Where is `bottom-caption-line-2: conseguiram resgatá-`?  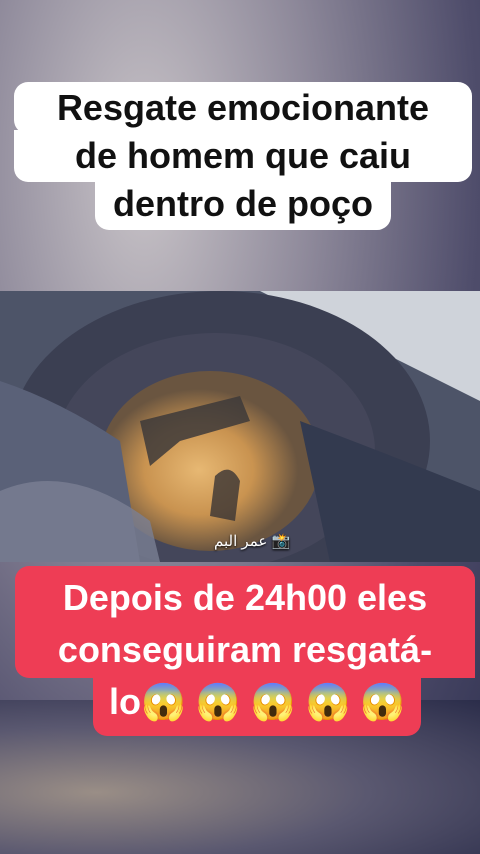
bottom-caption-line-2: conseguiram resgatá- is located at coordinates (245, 652).